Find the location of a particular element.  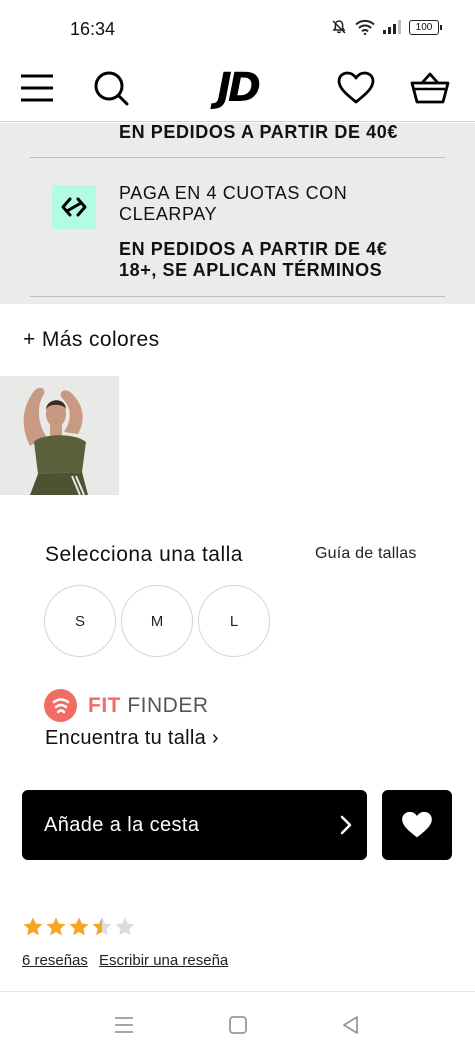

status-icons: 100 is located at coordinates (386, 27).